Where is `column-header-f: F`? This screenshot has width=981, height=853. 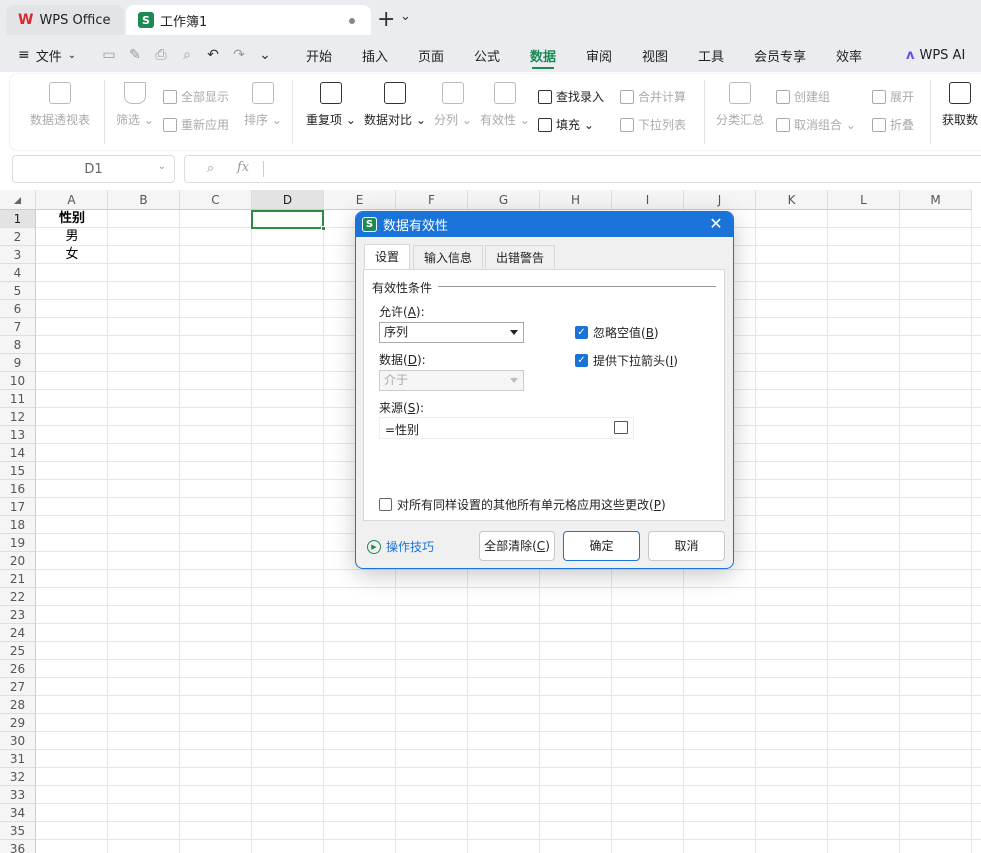 column-header-f: F is located at coordinates (432, 200).